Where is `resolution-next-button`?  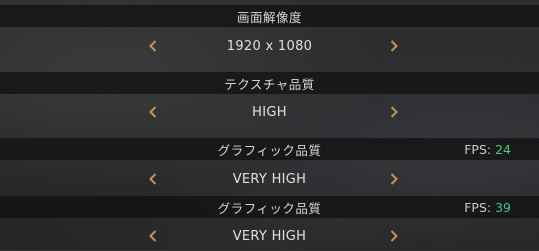 resolution-next-button is located at coordinates (394, 46).